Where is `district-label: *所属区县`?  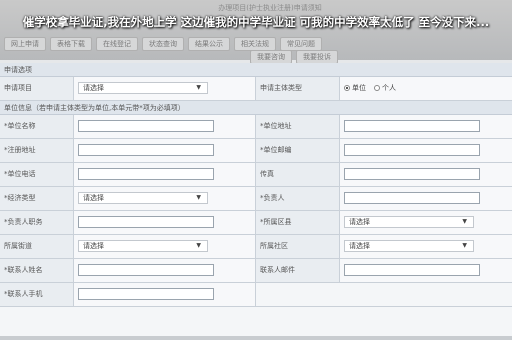 district-label: *所属区县 is located at coordinates (298, 222).